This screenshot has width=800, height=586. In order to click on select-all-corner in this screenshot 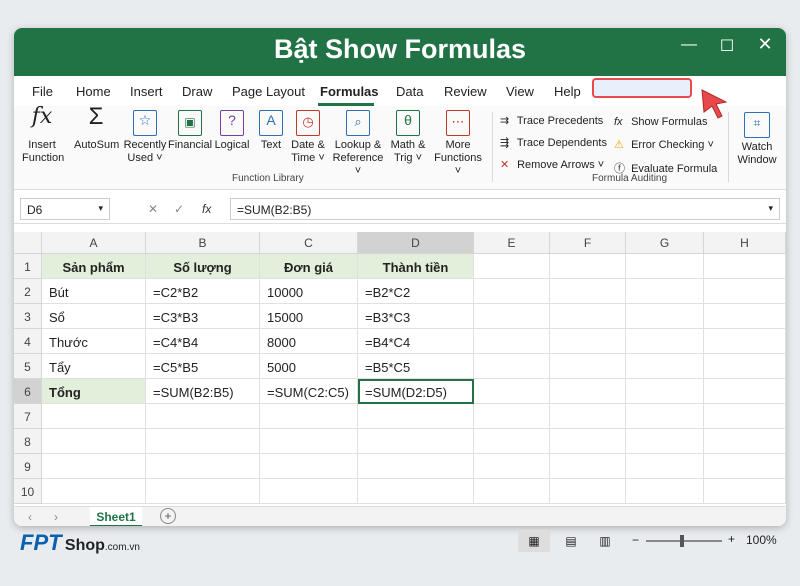, I will do `click(28, 243)`.